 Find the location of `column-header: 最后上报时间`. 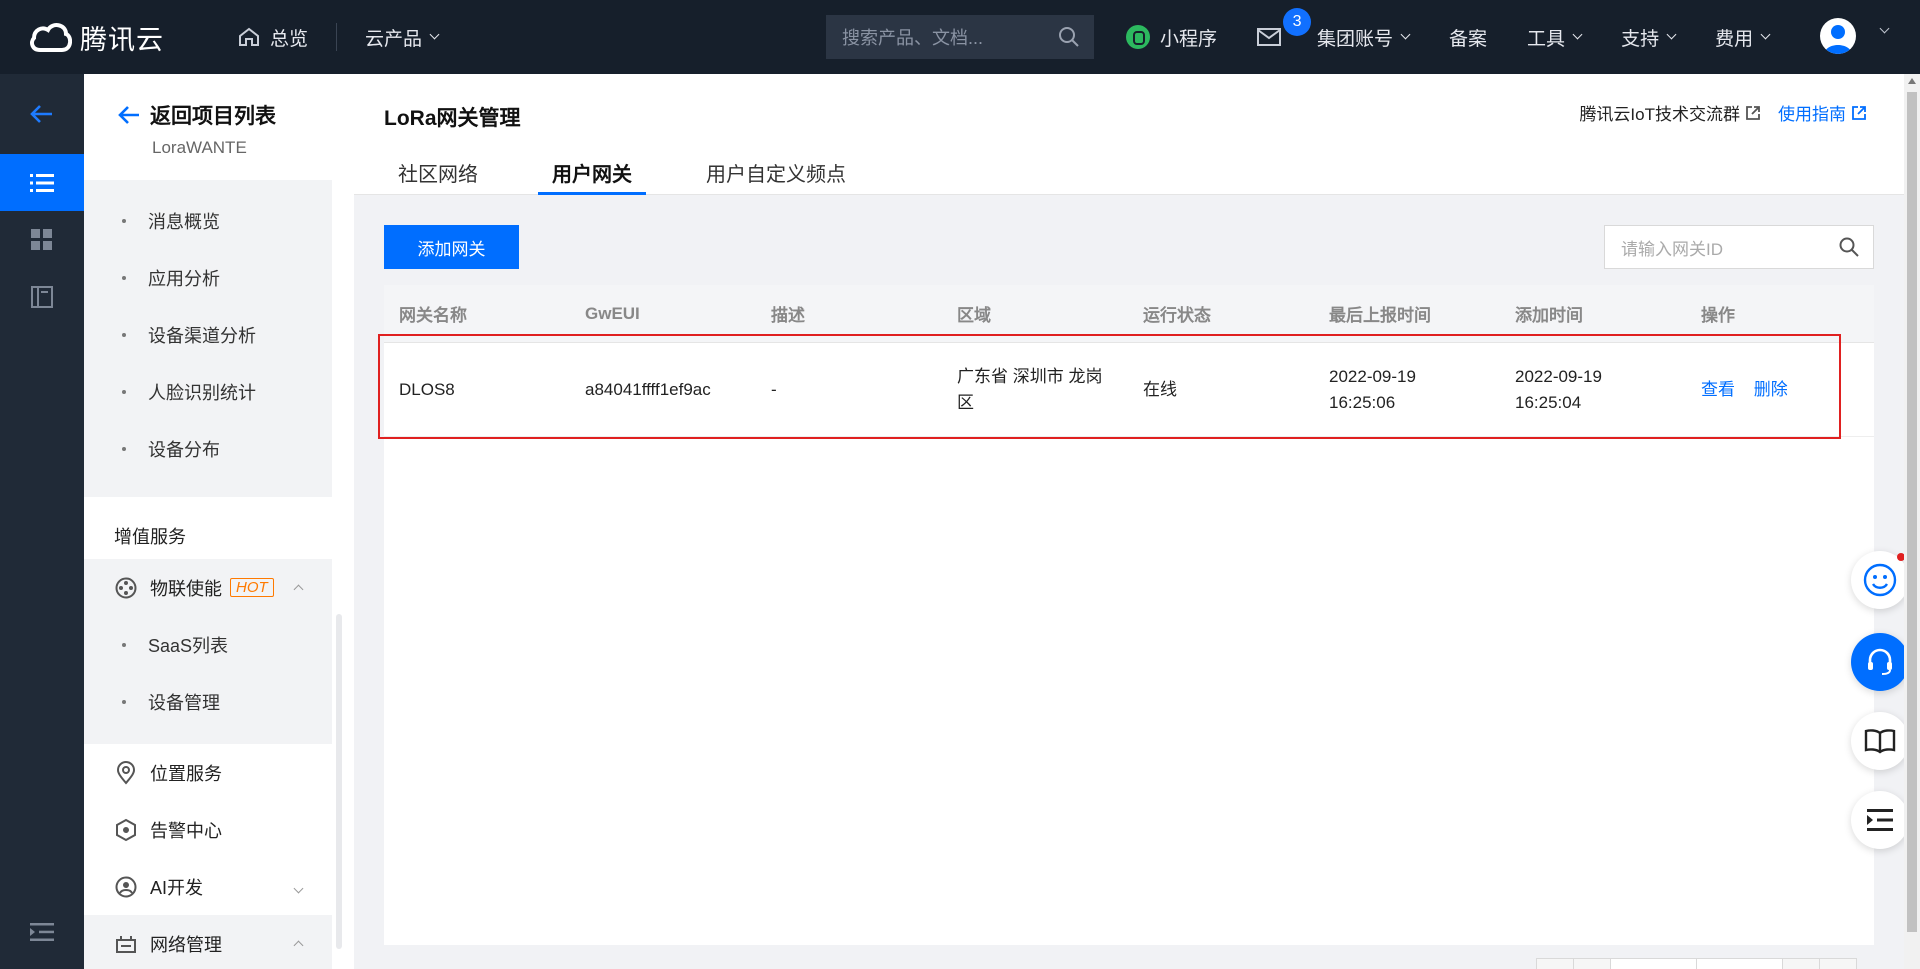

column-header: 最后上报时间 is located at coordinates (1380, 315).